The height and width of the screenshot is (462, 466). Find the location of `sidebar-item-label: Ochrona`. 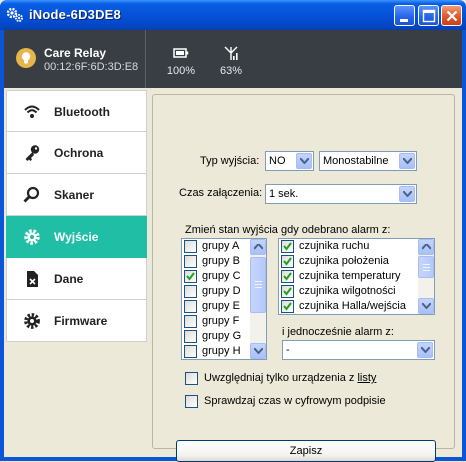

sidebar-item-label: Ochrona is located at coordinates (79, 153).